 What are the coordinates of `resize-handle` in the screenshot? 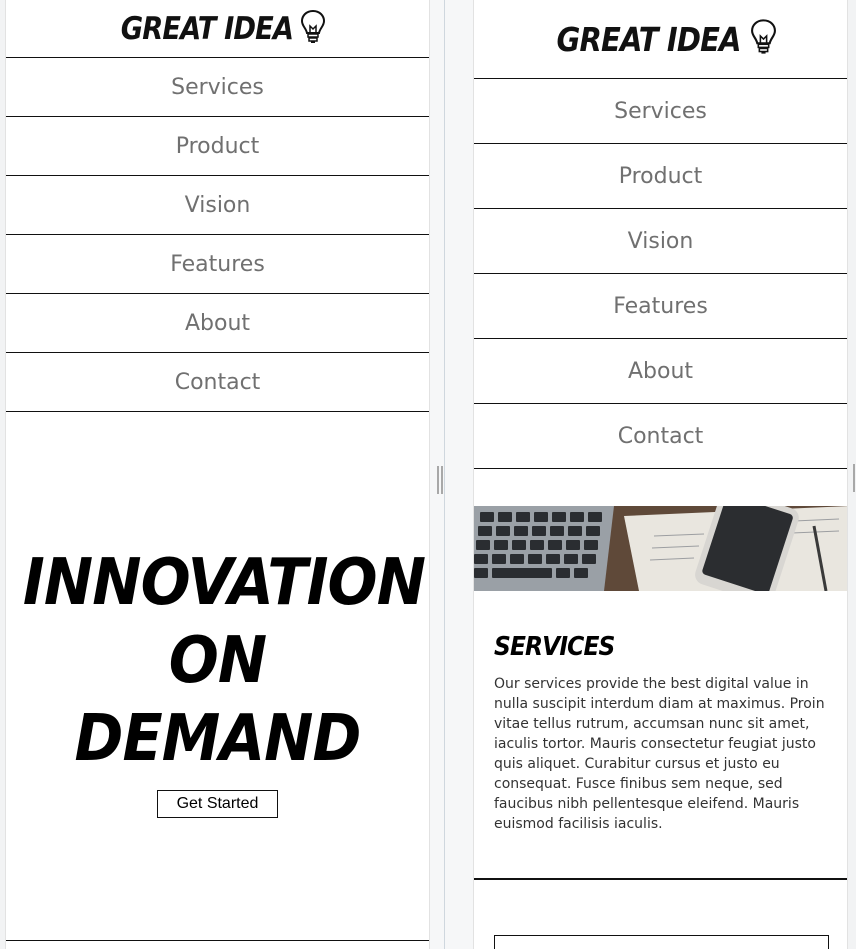 It's located at (440, 480).